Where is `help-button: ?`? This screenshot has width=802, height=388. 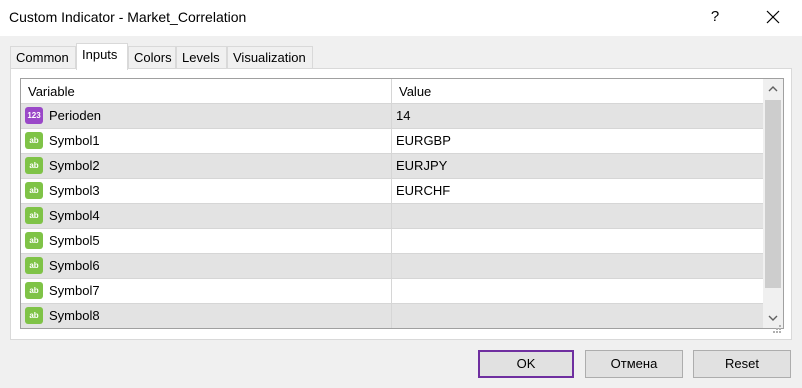
help-button: ? is located at coordinates (715, 17).